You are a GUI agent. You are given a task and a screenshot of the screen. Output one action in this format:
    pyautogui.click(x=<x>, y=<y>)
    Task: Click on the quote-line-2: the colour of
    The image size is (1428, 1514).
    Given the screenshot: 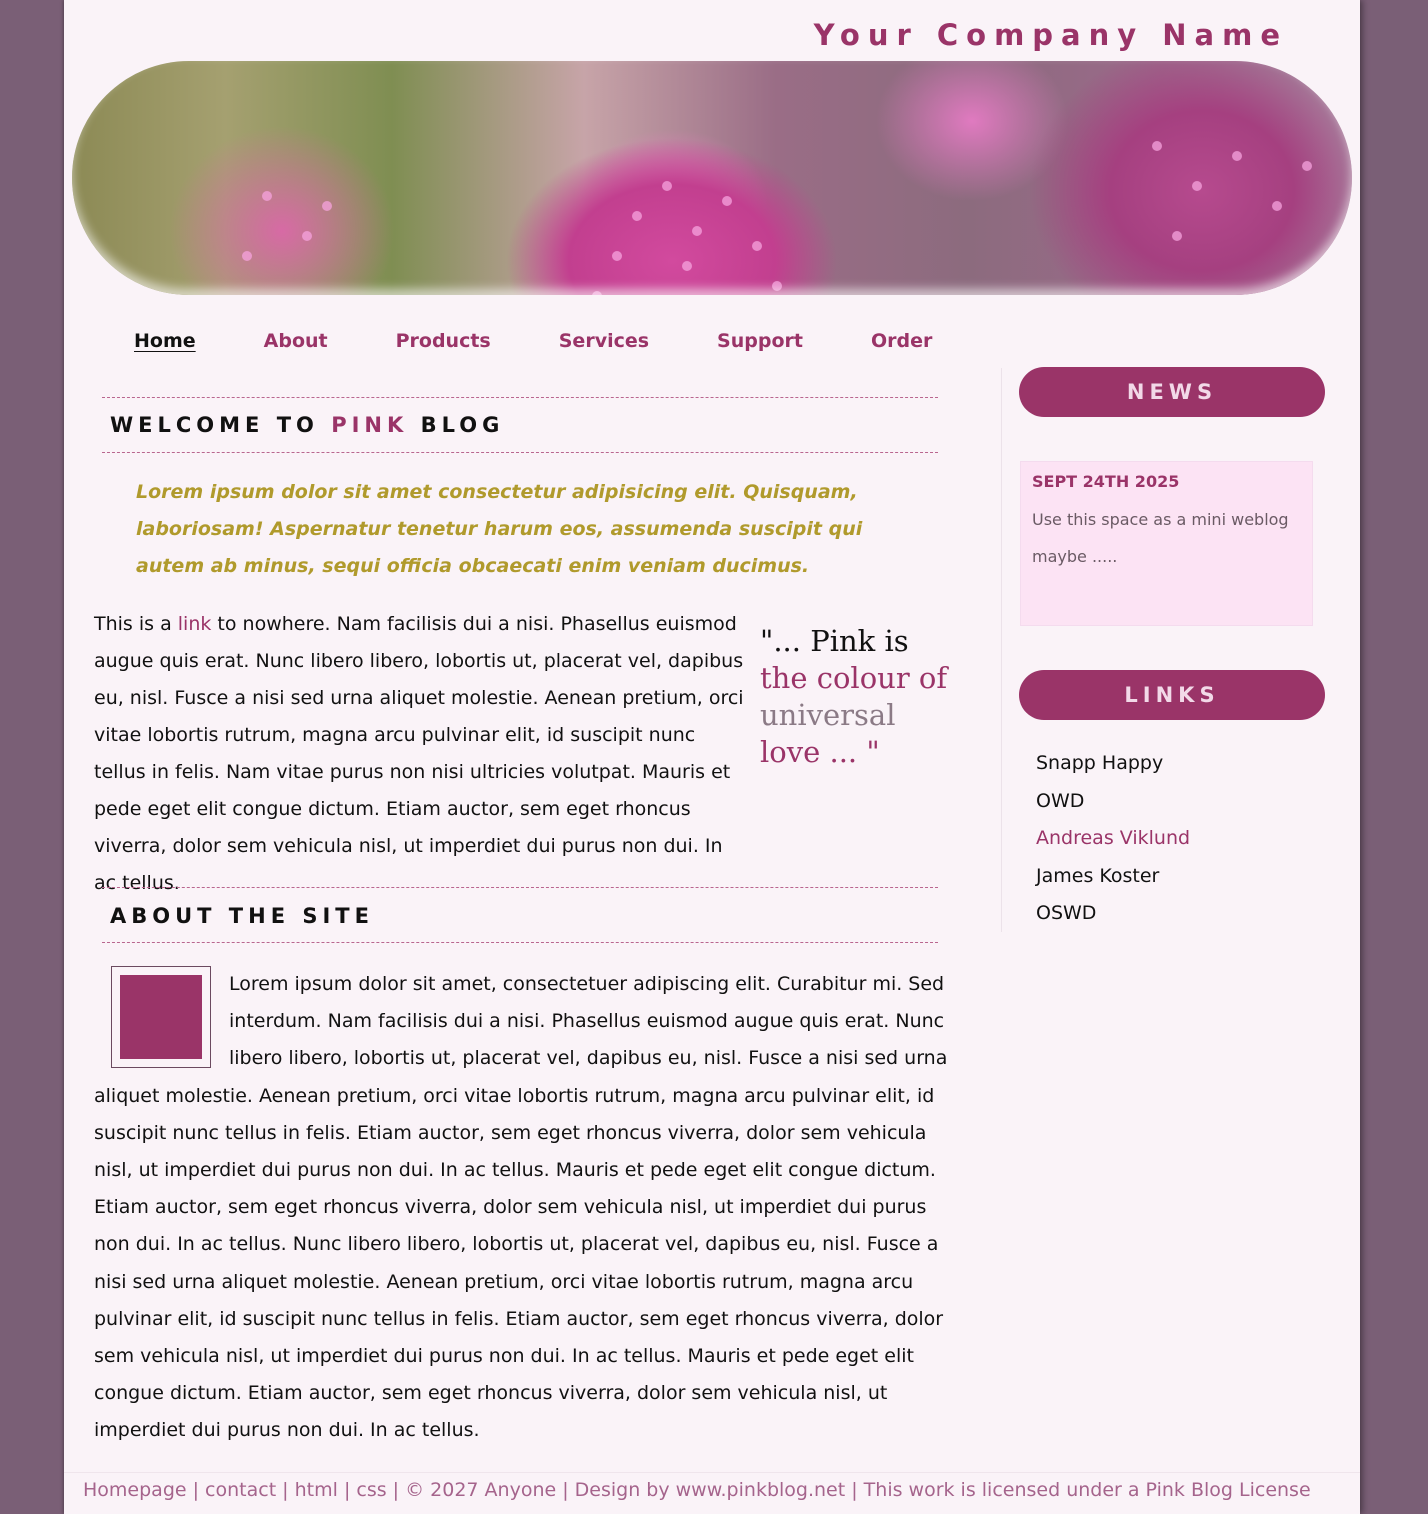 What is the action you would take?
    pyautogui.click(x=854, y=678)
    